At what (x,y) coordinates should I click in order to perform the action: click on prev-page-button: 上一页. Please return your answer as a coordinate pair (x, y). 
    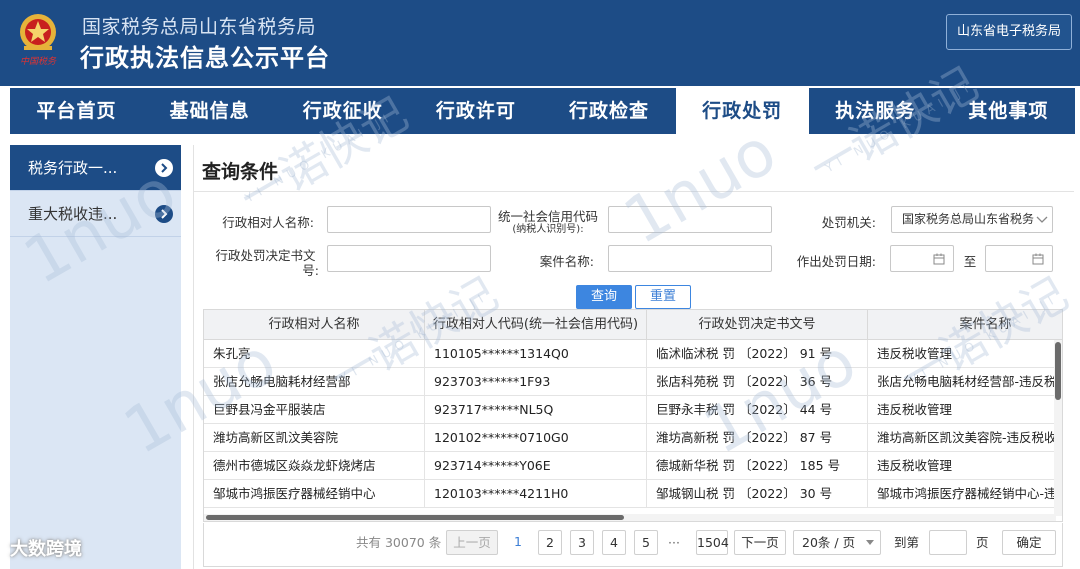
    Looking at the image, I should click on (472, 542).